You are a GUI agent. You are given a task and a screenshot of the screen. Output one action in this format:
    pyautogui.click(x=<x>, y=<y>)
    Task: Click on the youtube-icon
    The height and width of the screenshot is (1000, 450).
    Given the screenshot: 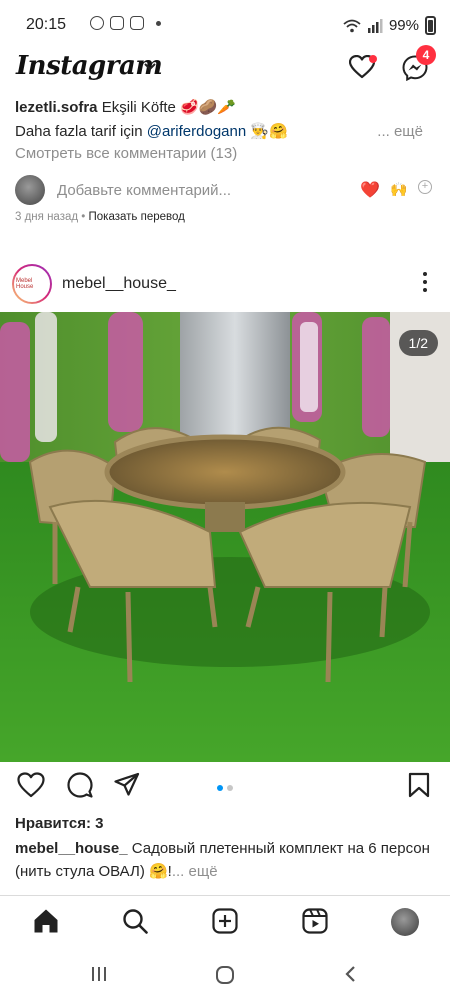 What is the action you would take?
    pyautogui.click(x=117, y=23)
    